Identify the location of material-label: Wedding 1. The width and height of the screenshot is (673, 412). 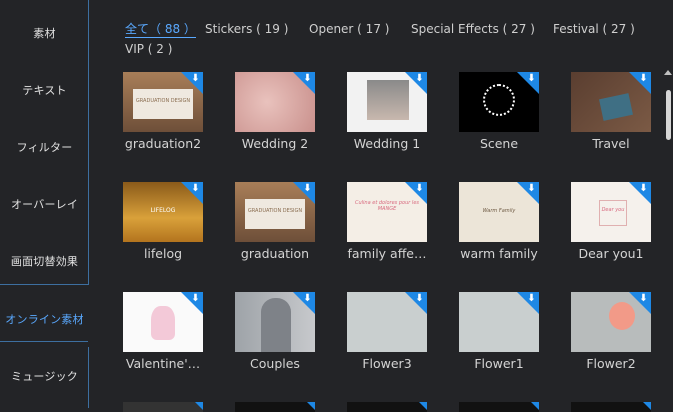
(387, 143).